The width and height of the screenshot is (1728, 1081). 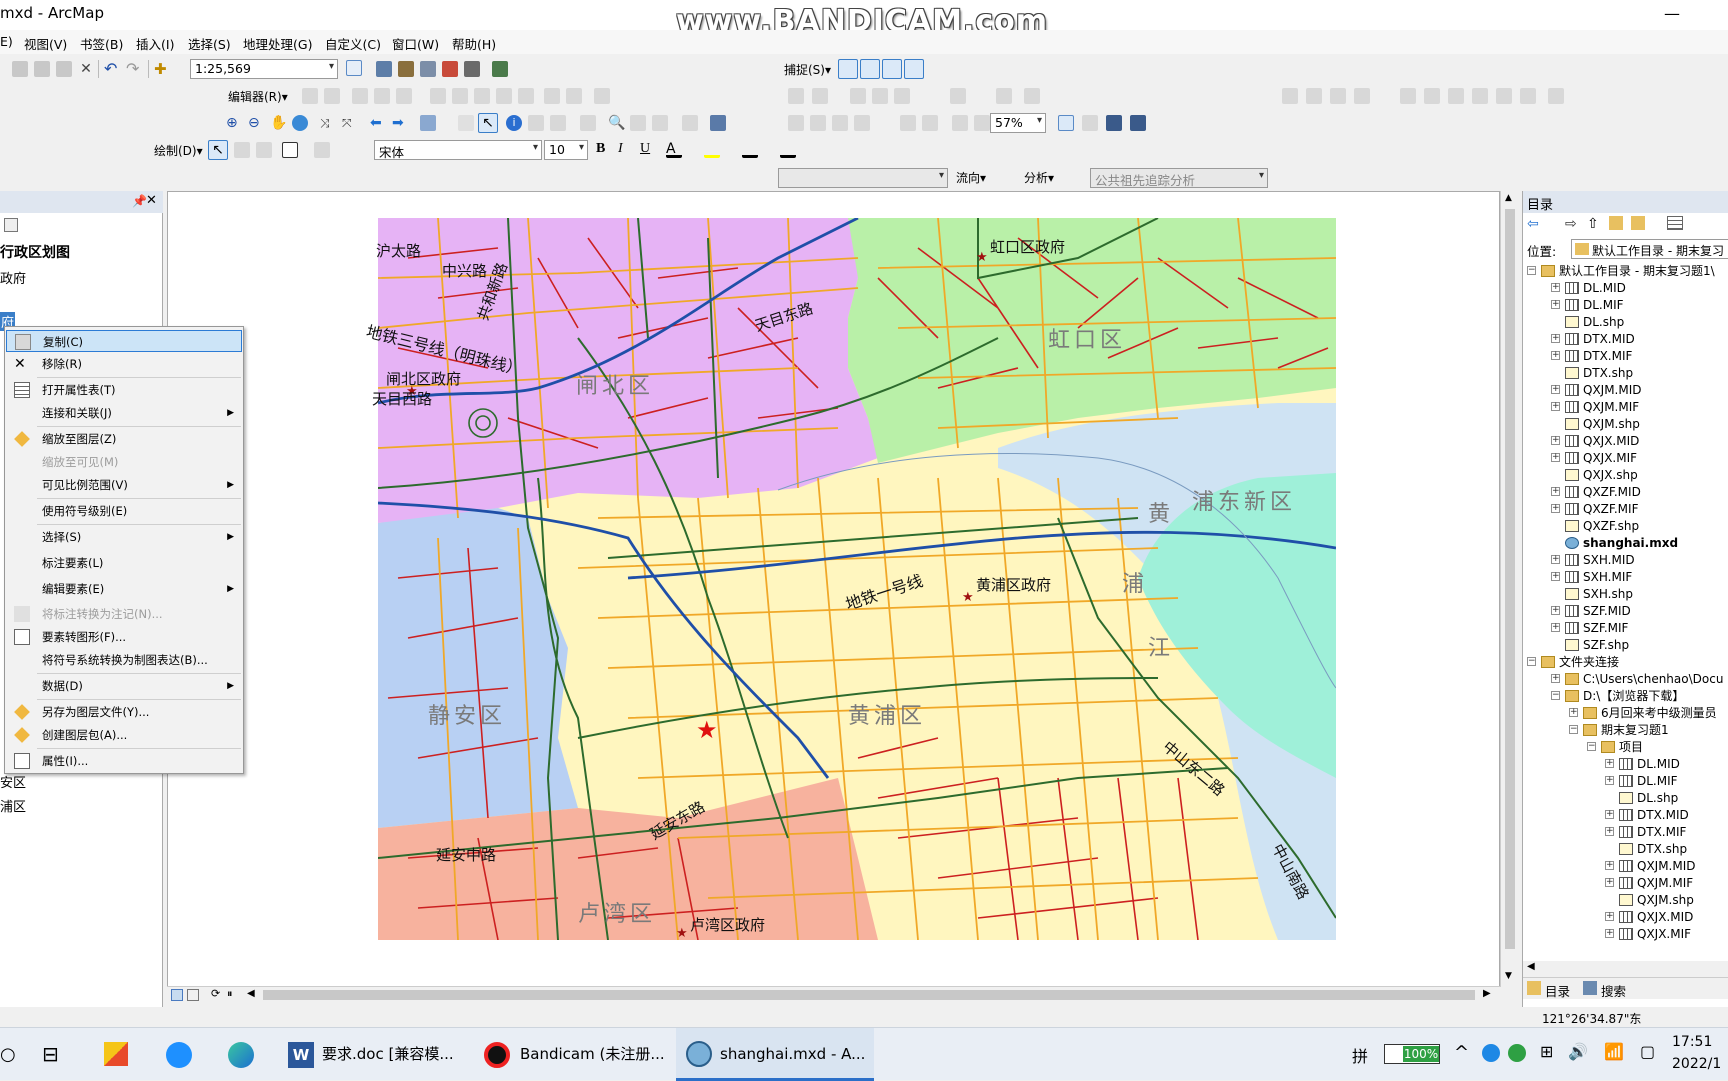 I want to click on search-window-icon, so click(x=428, y=69).